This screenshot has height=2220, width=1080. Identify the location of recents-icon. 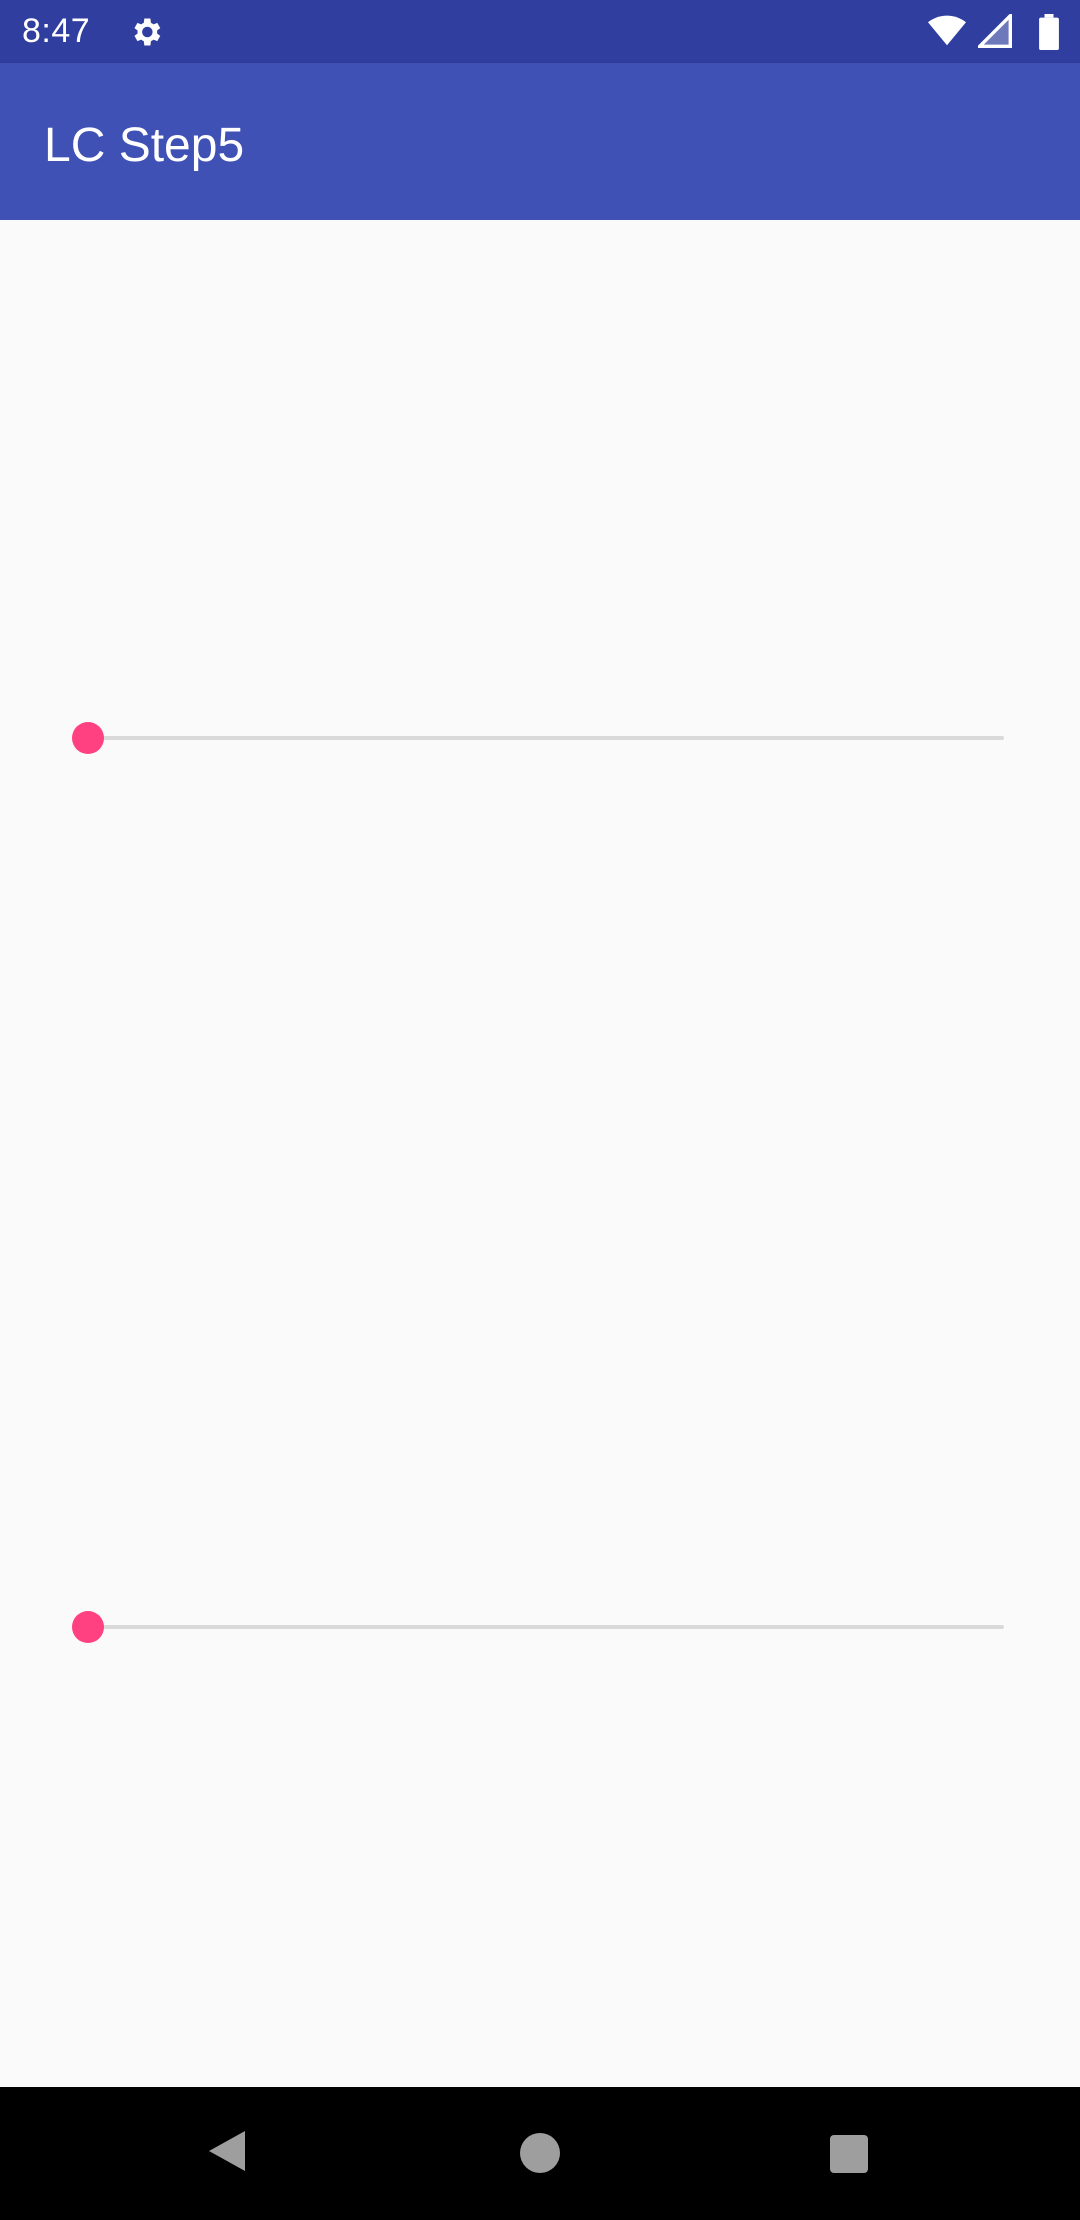
(849, 2154).